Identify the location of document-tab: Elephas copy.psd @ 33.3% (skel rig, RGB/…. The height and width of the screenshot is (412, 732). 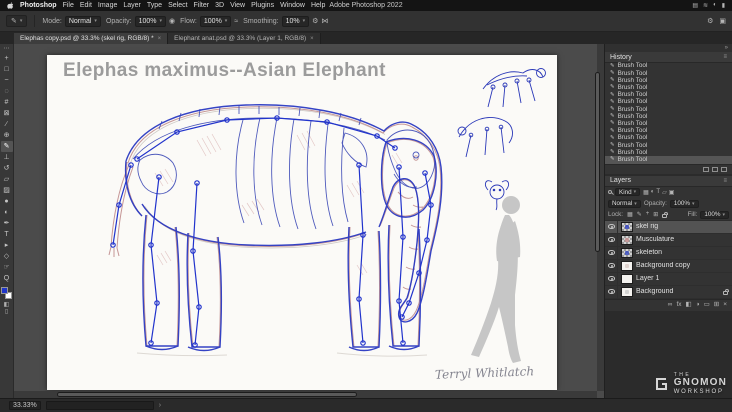
(91, 38).